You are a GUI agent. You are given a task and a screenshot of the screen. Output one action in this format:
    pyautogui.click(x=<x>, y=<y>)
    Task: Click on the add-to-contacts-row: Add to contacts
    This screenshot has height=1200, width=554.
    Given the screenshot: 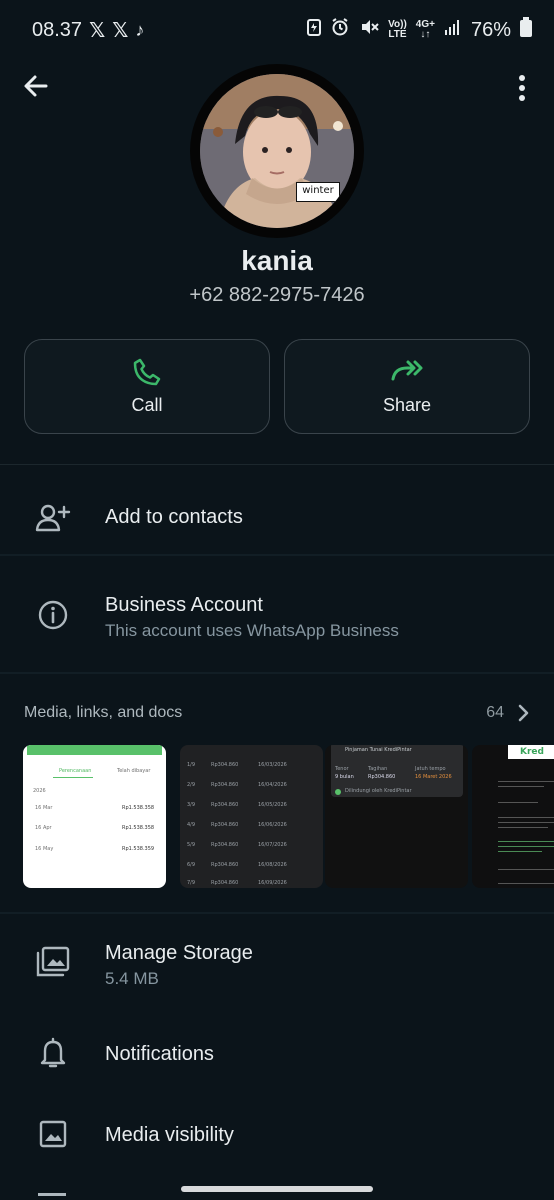 What is the action you would take?
    pyautogui.click(x=277, y=518)
    